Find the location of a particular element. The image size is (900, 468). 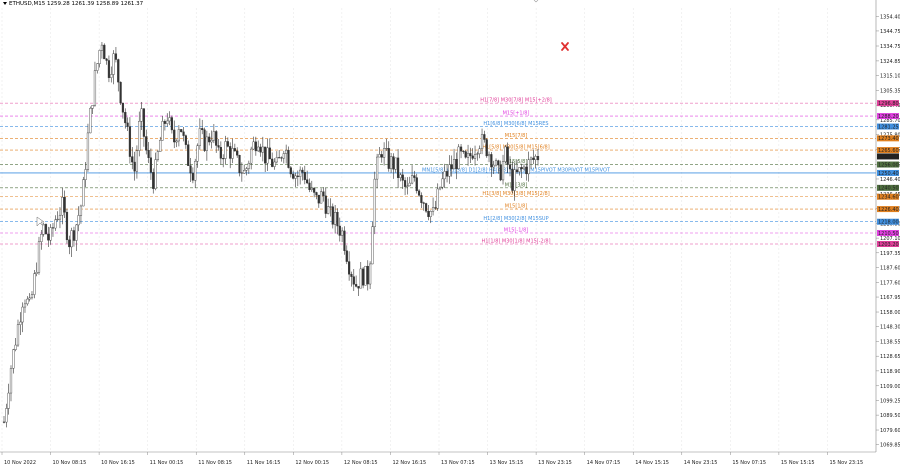

y-tick-label: 1324.85 is located at coordinates (890, 62).